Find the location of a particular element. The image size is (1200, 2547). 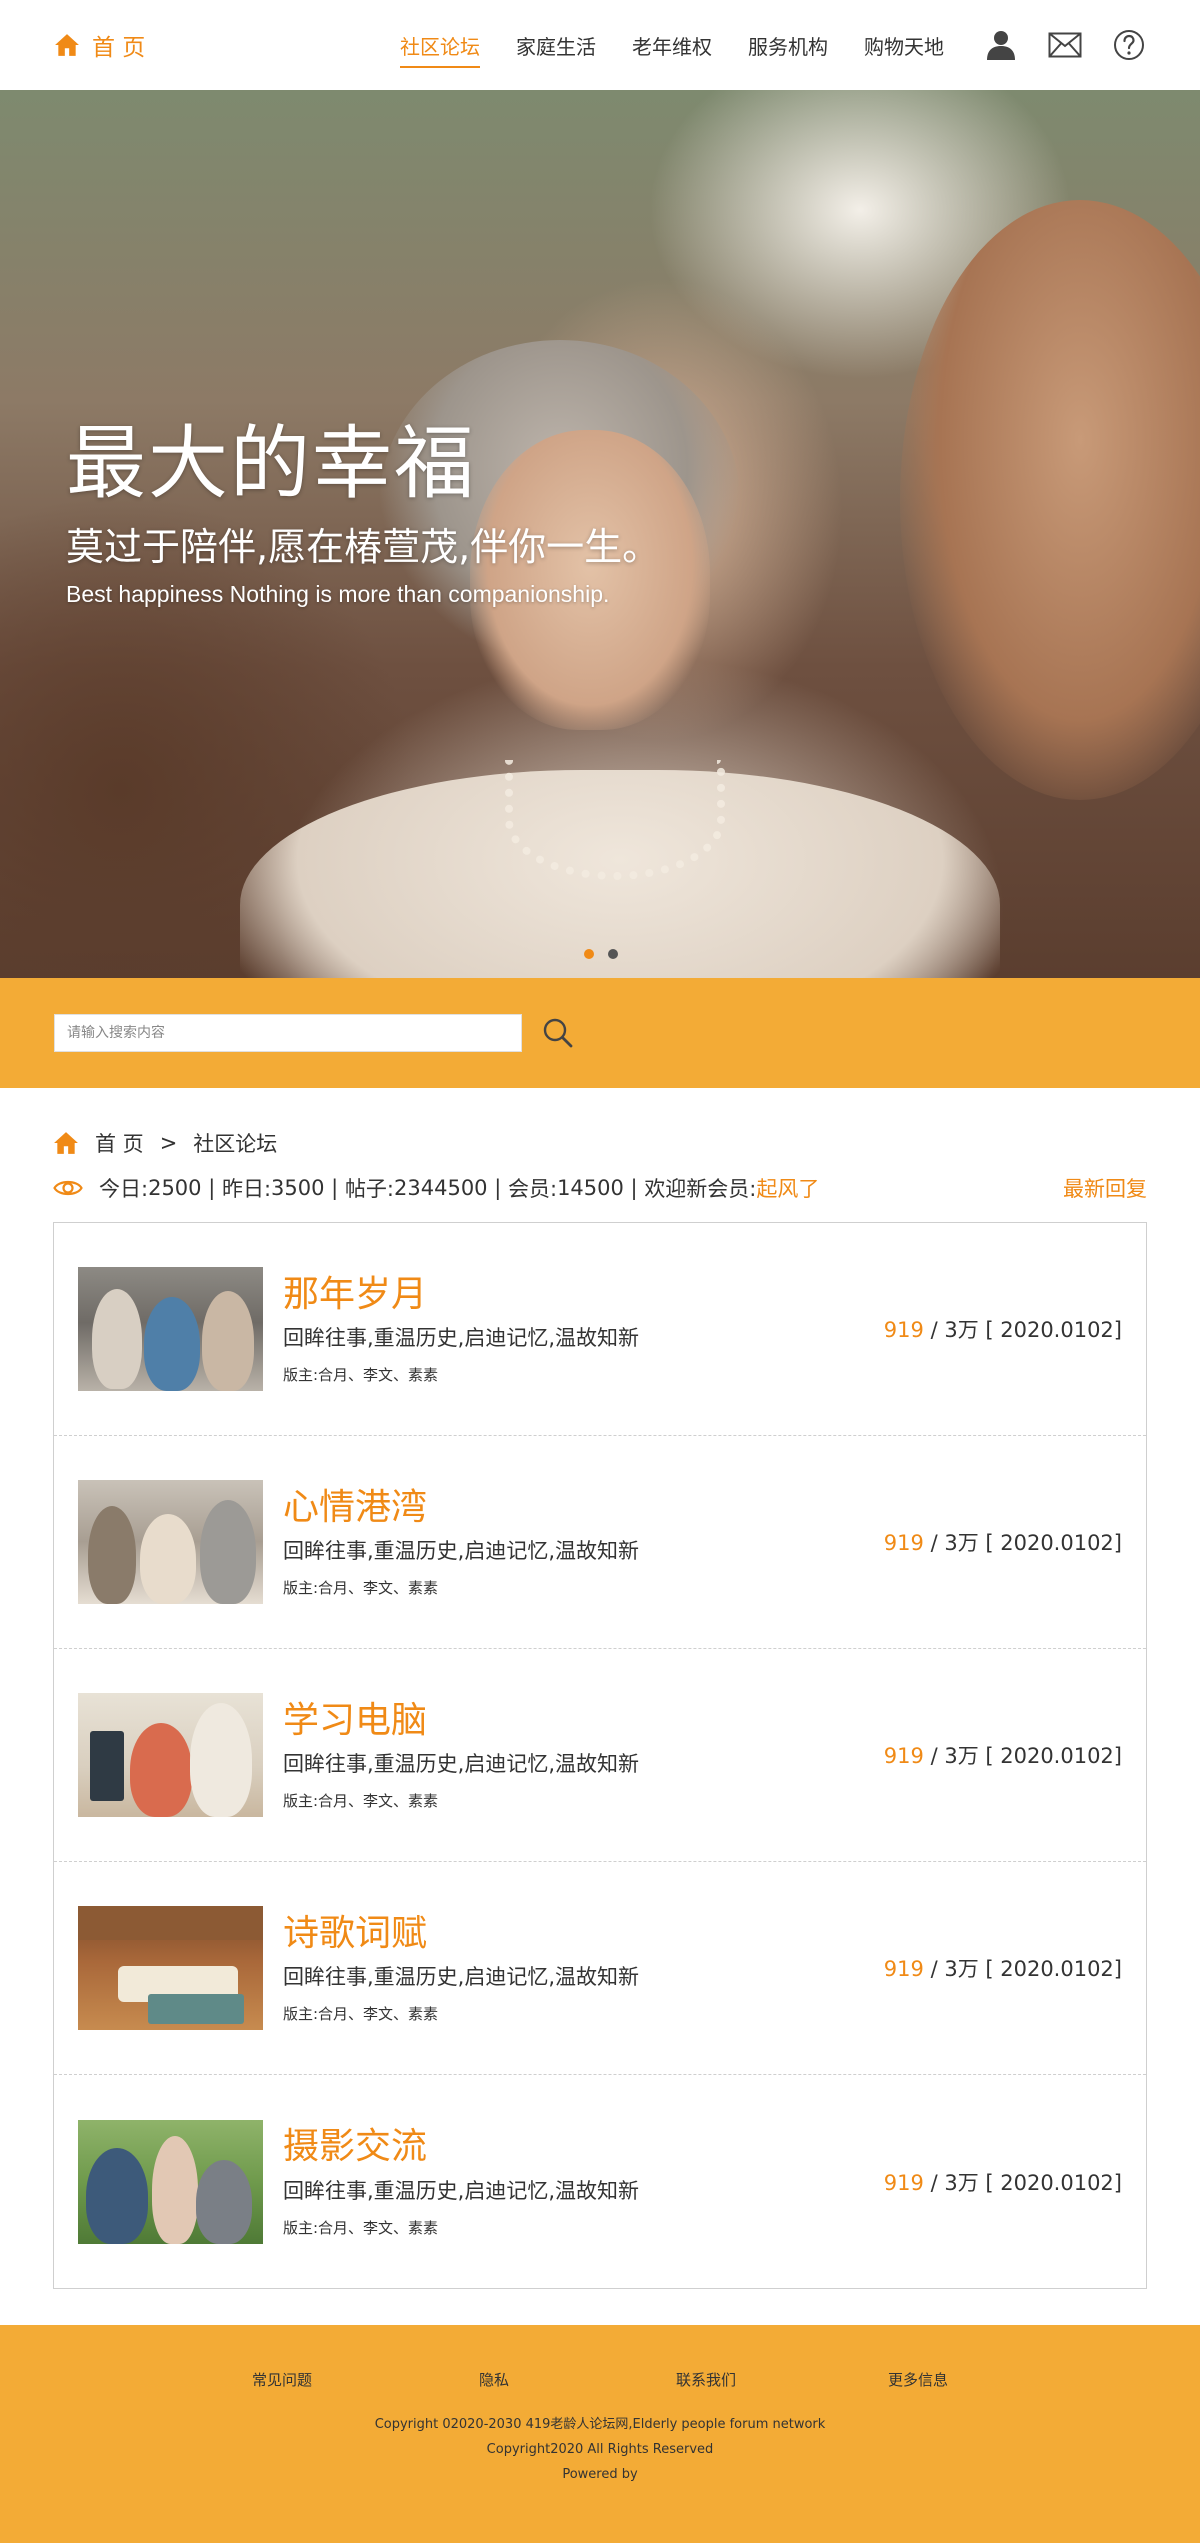

forum-thumb-computer-photo is located at coordinates (170, 1755).